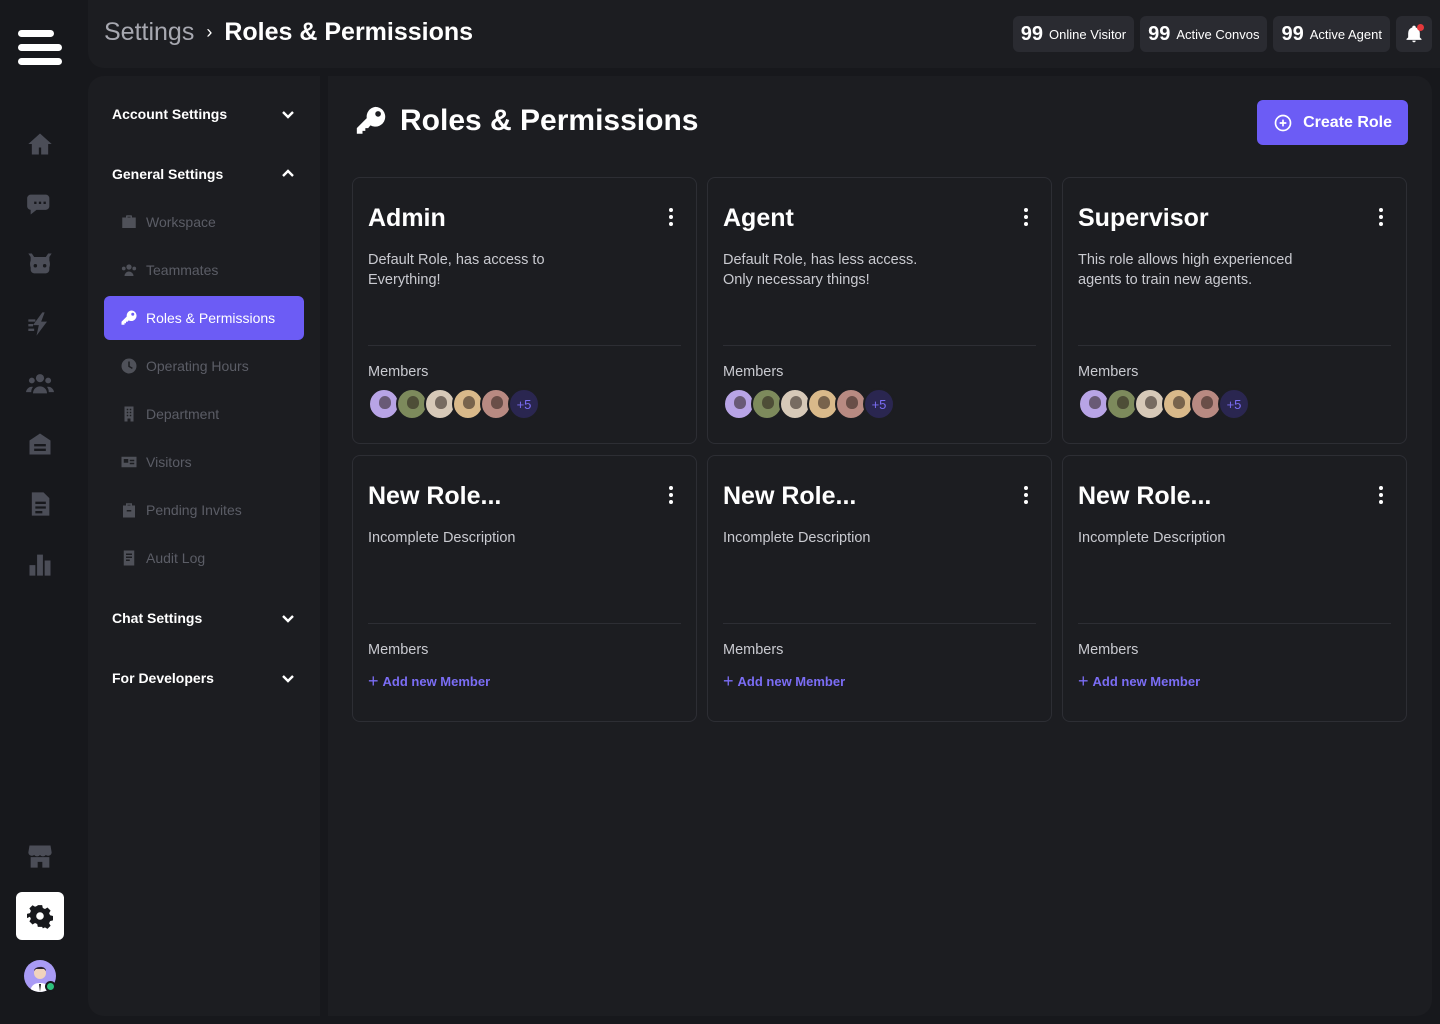 The width and height of the screenshot is (1440, 1024). I want to click on sidebar-item-label: Workspace, so click(181, 222).